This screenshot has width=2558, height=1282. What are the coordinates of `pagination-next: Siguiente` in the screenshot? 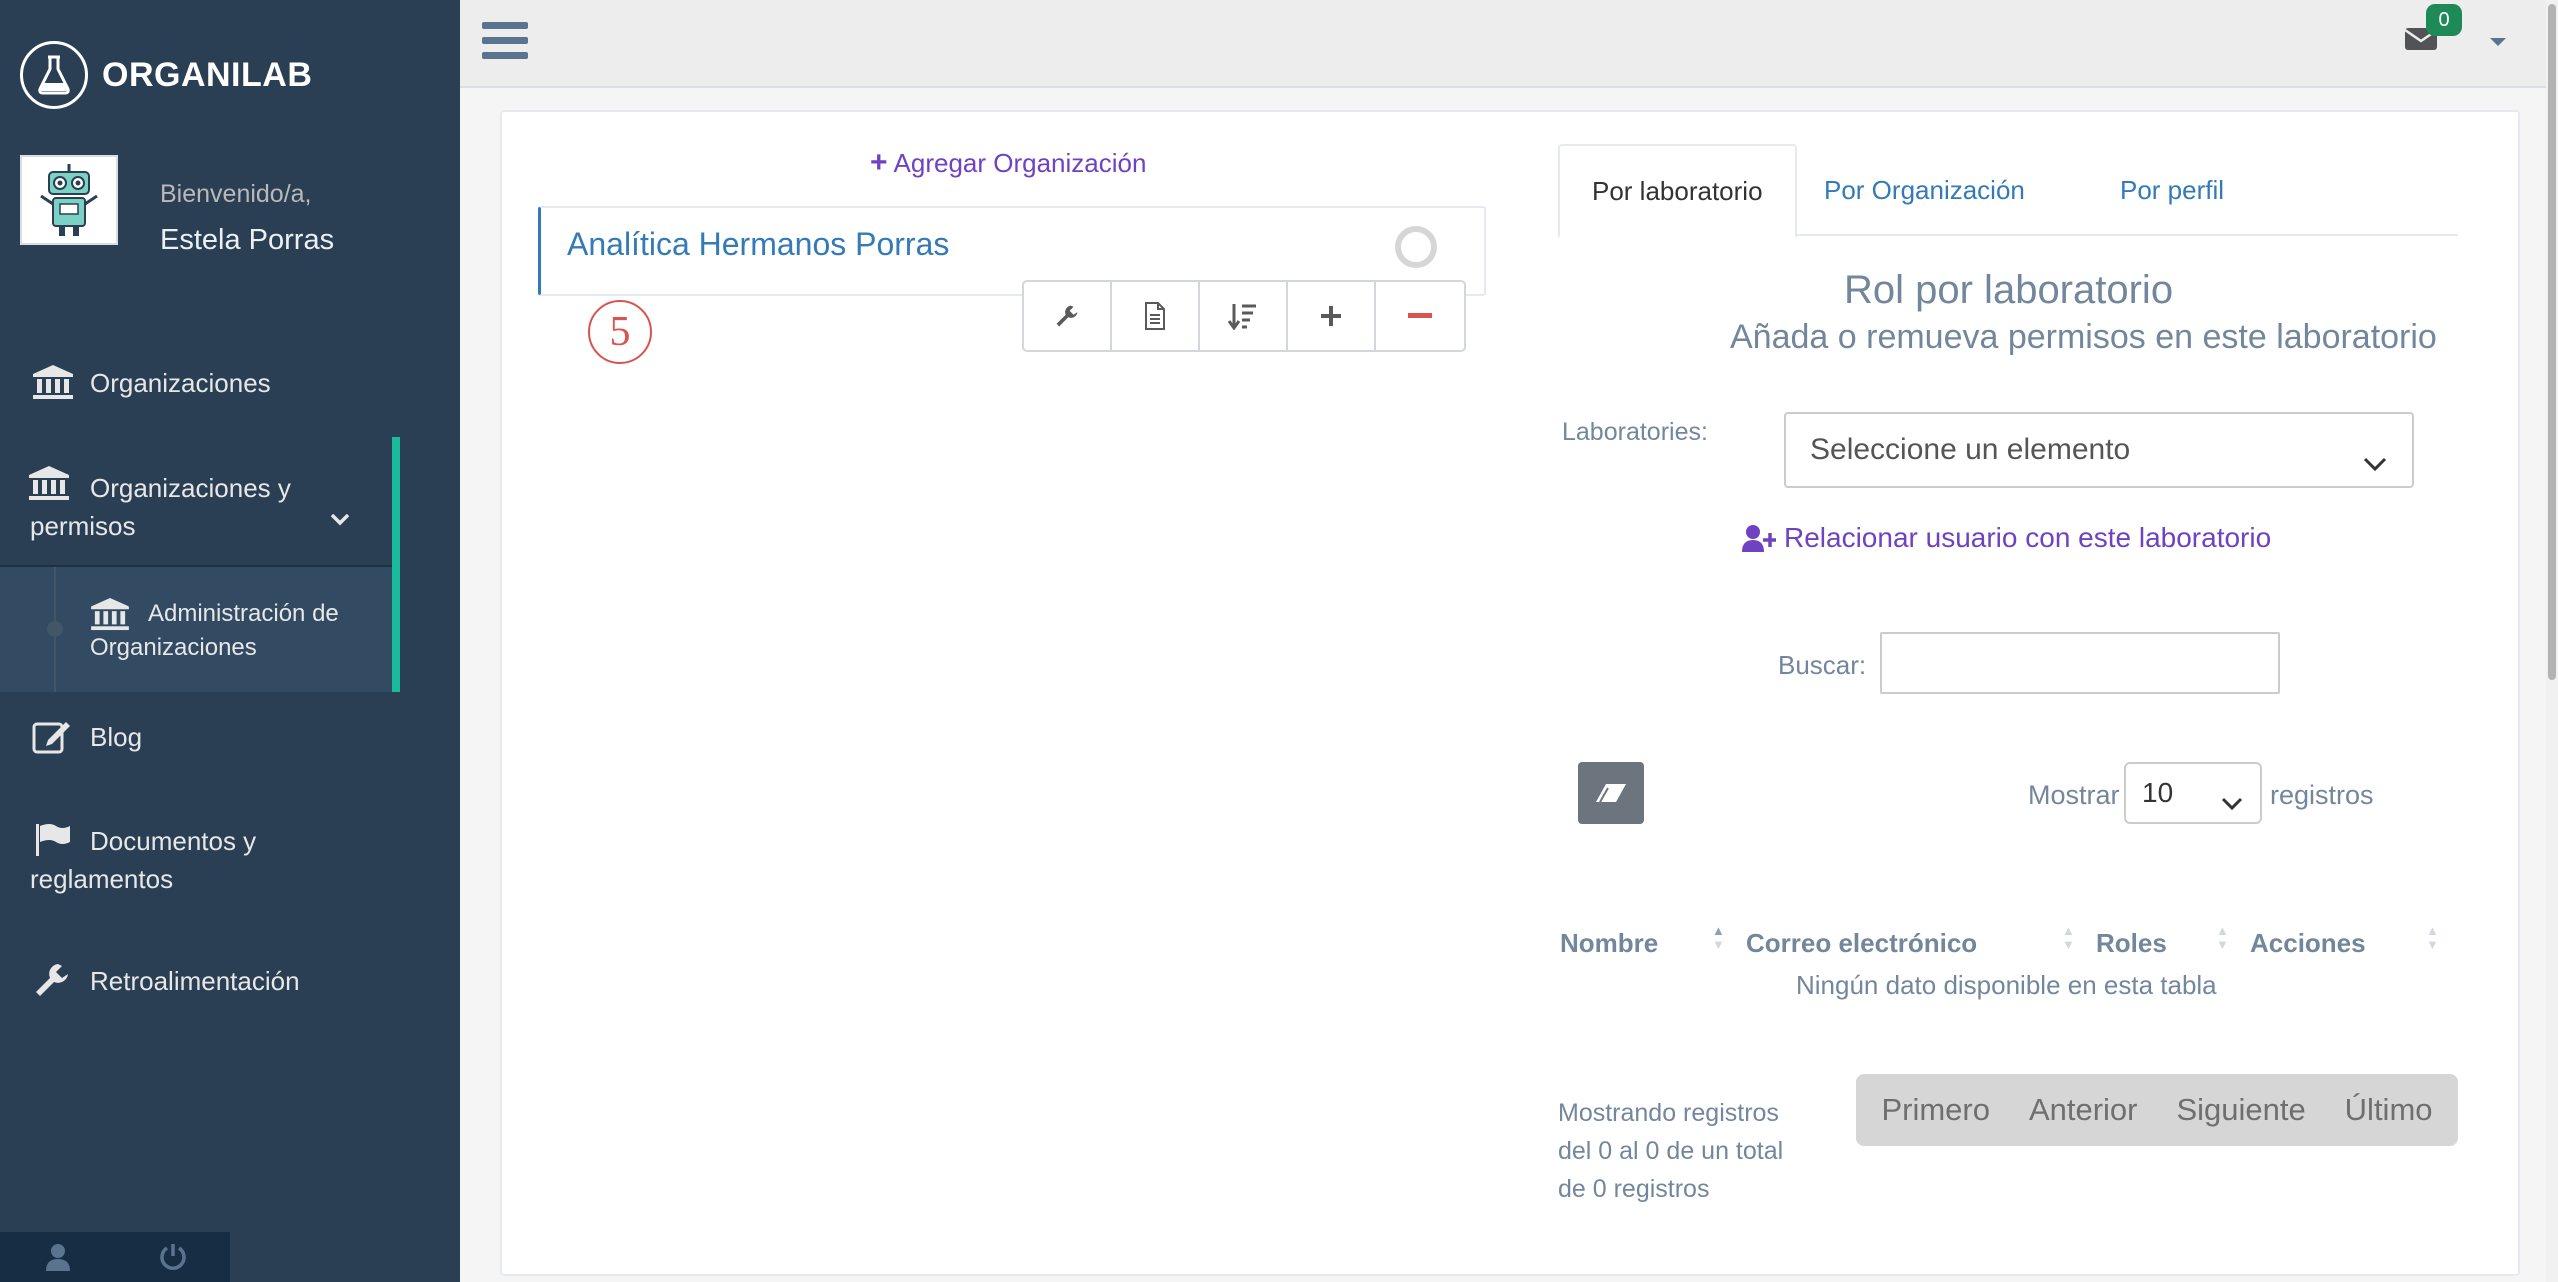 It's located at (2240, 1110).